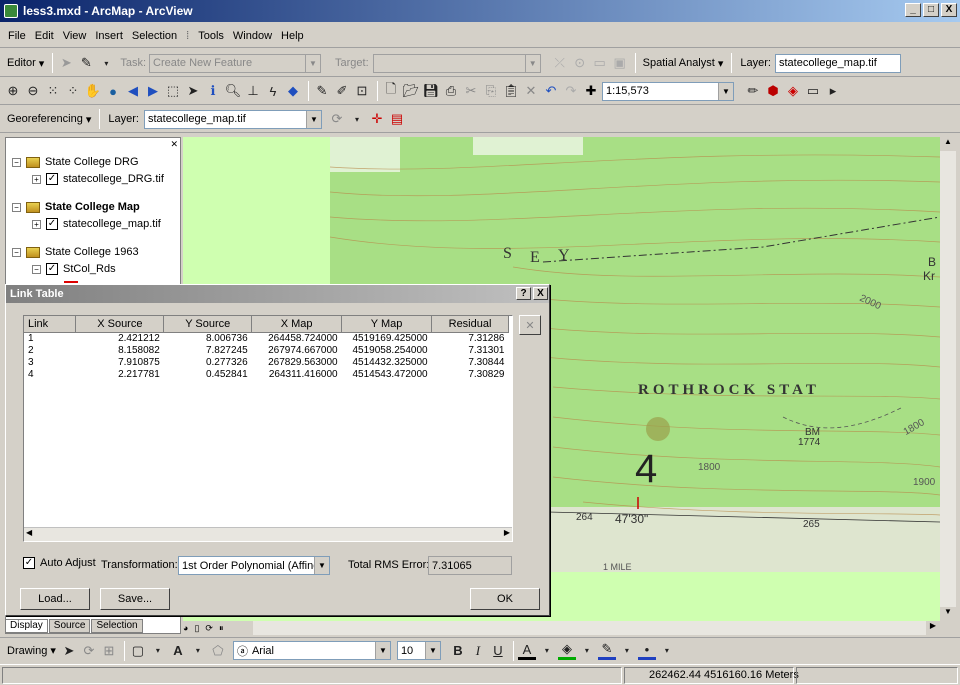 Image resolution: width=960 pixels, height=685 pixels. I want to click on menu-tools: Tools, so click(211, 36).